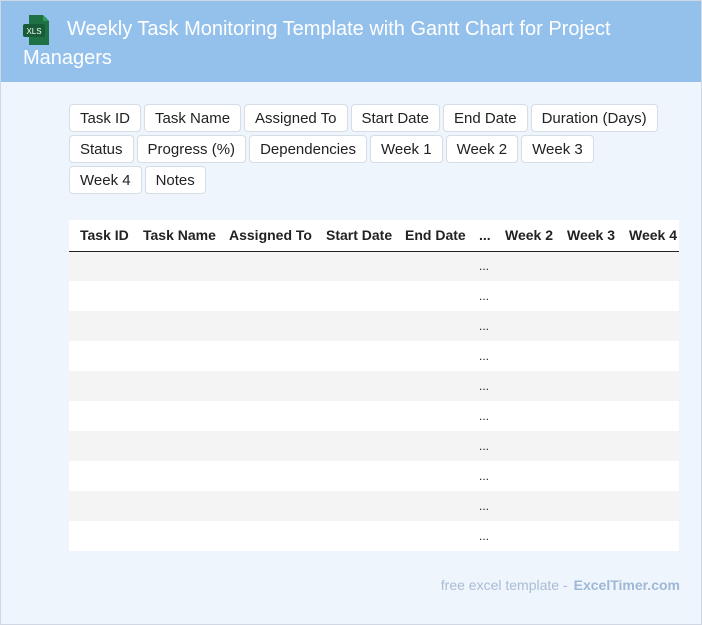  Describe the element at coordinates (485, 118) in the screenshot. I see `column-chip: End Date` at that location.